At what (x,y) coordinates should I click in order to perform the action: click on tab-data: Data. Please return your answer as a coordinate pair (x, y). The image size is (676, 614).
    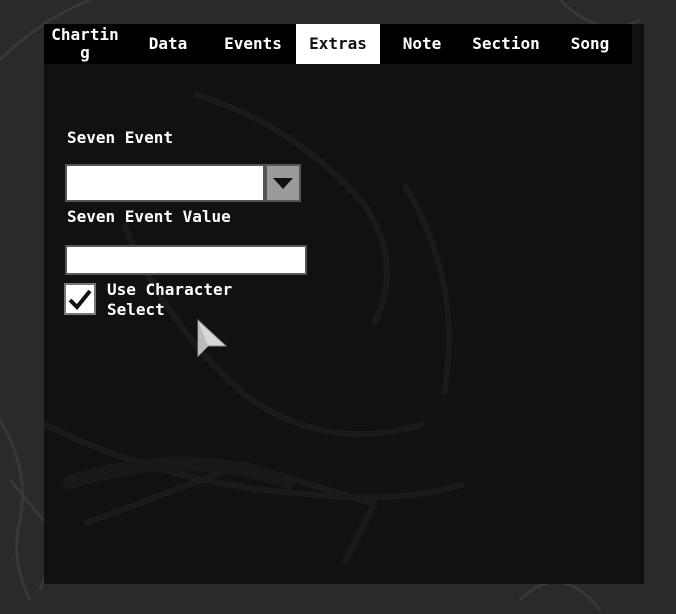
    Looking at the image, I should click on (168, 44).